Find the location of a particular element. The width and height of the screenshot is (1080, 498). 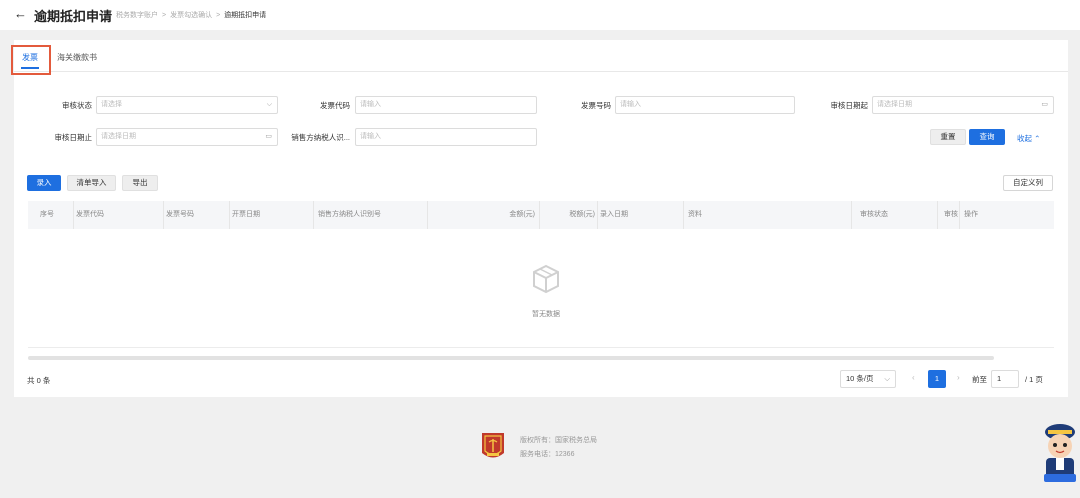

column-header: 录入日期 is located at coordinates (641, 215).